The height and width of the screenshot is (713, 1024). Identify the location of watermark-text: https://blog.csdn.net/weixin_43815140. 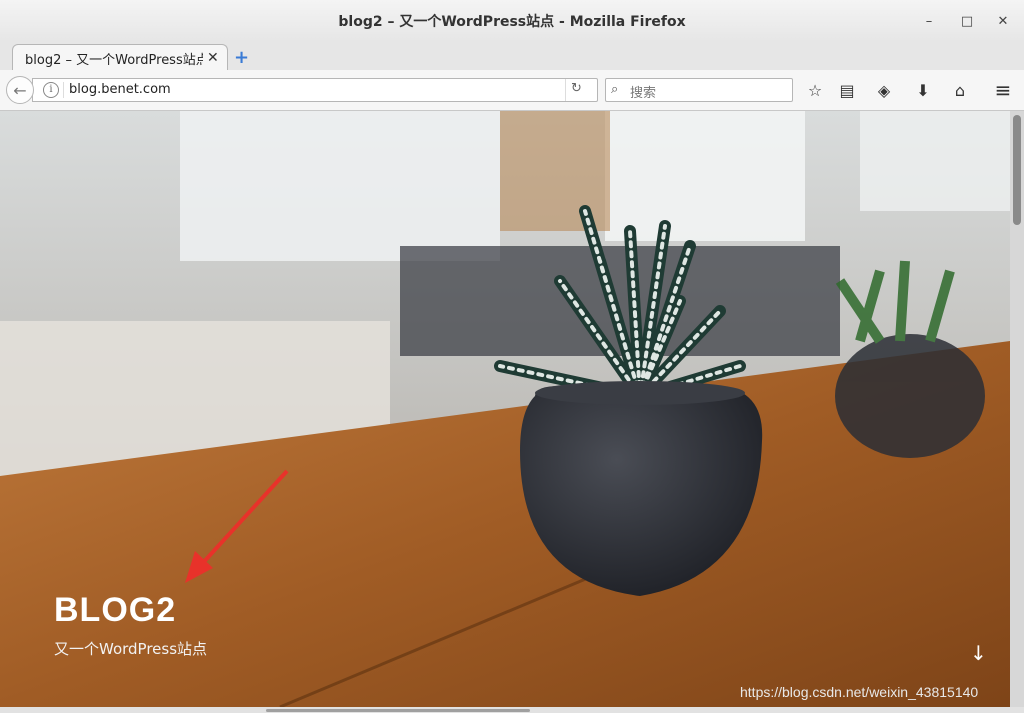
(859, 692).